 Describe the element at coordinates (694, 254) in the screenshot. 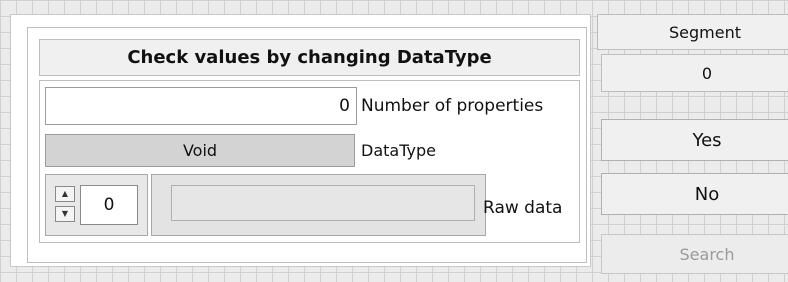

I see `search-button: Search` at that location.